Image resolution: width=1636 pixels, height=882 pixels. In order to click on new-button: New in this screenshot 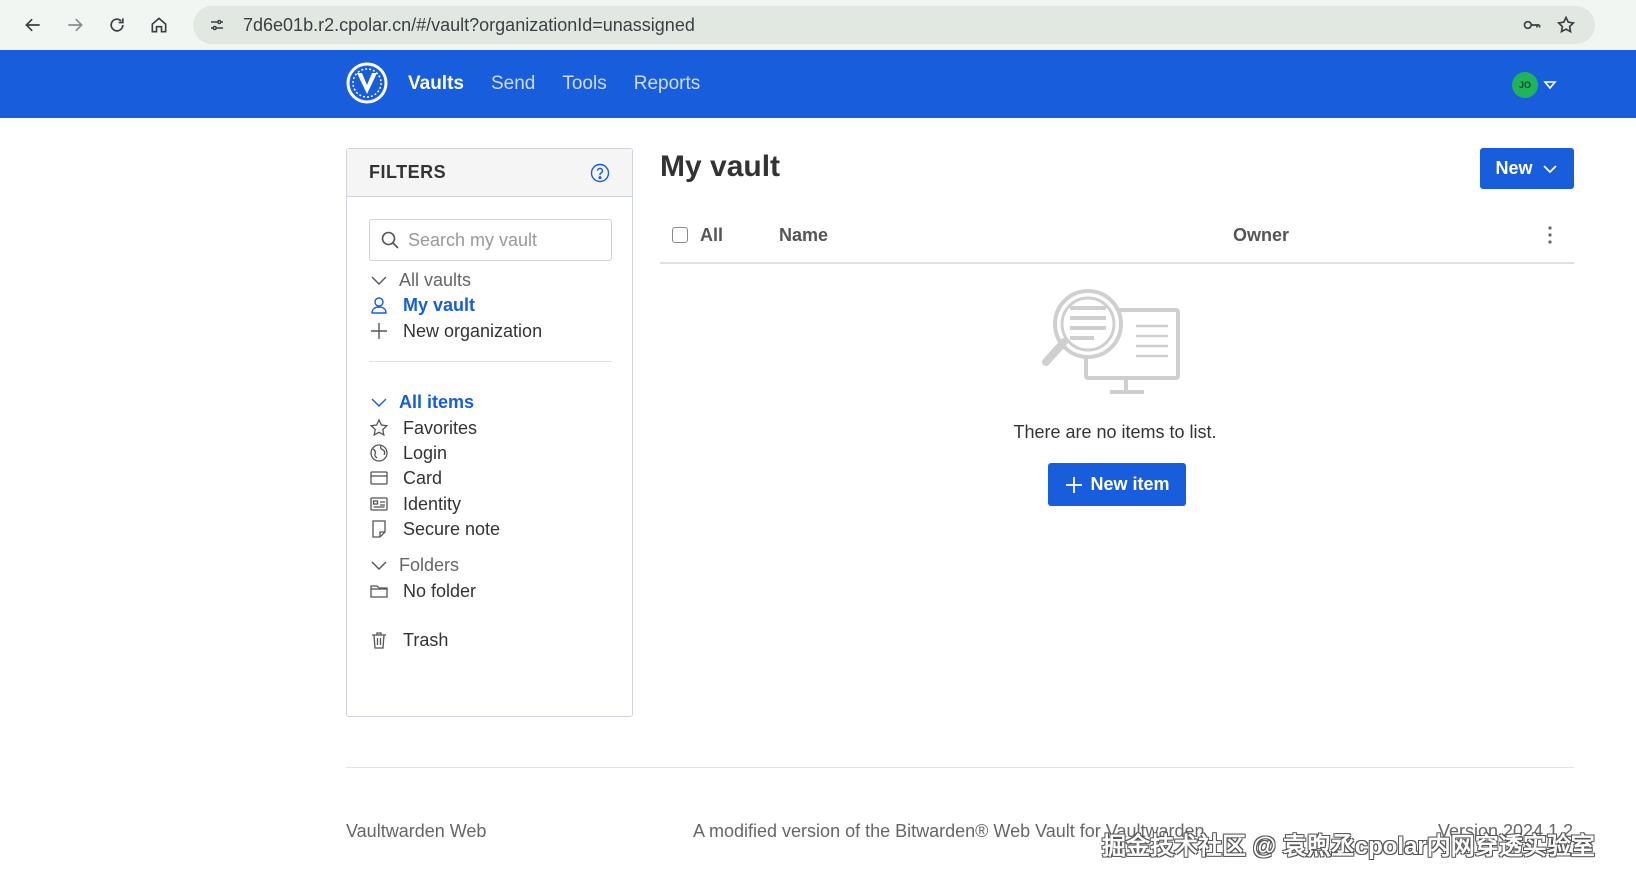, I will do `click(1527, 168)`.